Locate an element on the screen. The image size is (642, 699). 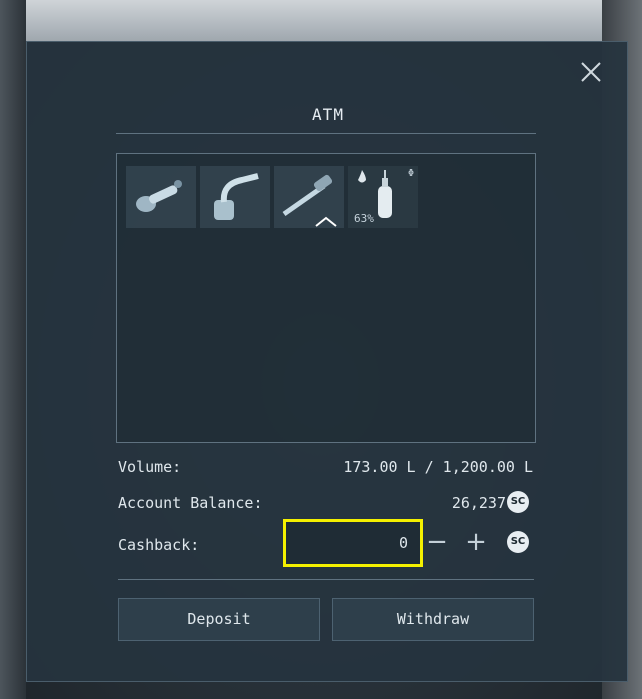
bottle-fill-label: 63% is located at coordinates (364, 218).